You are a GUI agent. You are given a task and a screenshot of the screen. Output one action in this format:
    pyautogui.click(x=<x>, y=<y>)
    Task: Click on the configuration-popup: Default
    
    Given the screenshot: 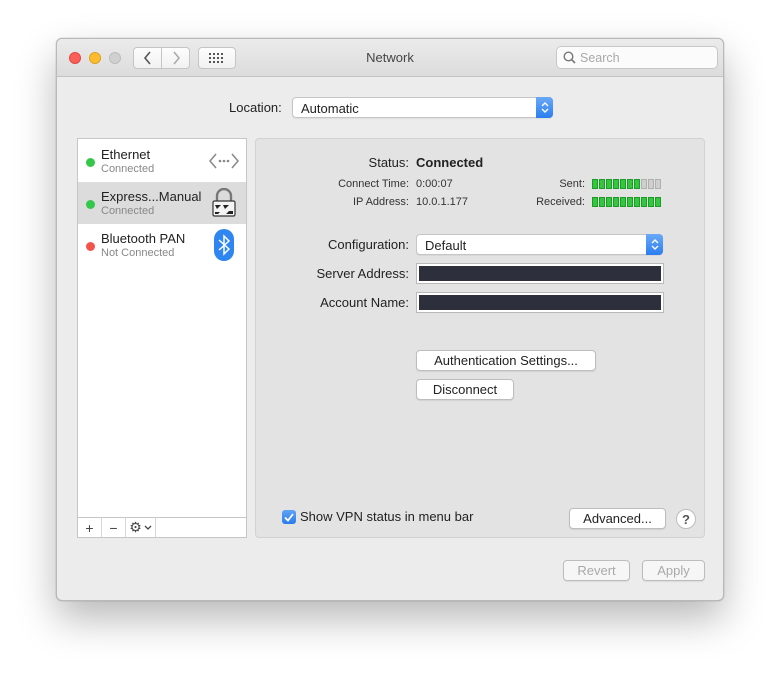 What is the action you would take?
    pyautogui.click(x=539, y=244)
    